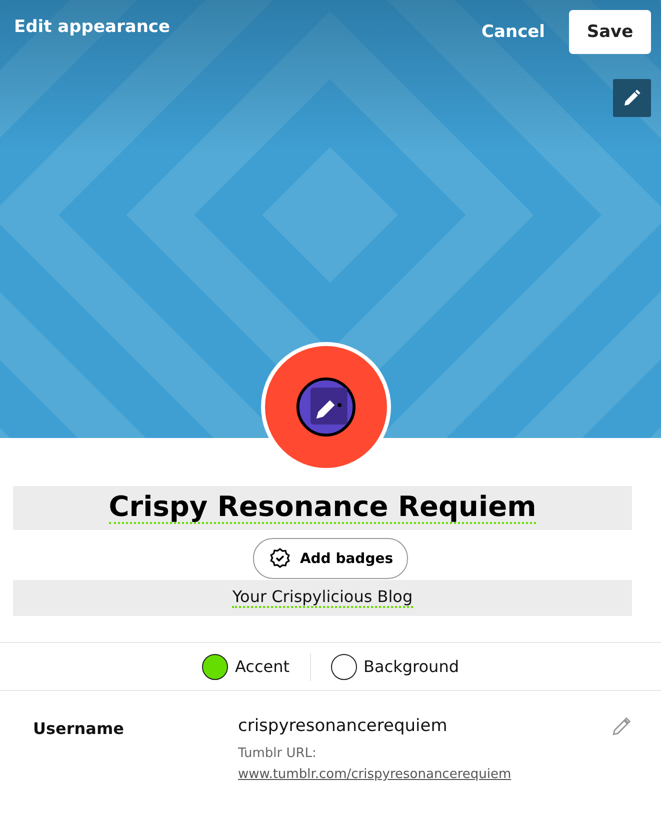  Describe the element at coordinates (280, 558) in the screenshot. I see `badge-icon` at that location.